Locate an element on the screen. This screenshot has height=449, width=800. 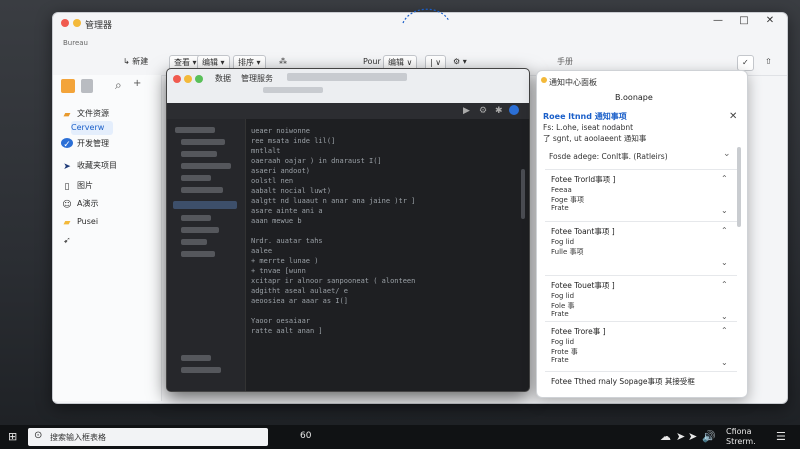
code-line: + merrte lunae ) is located at coordinates (285, 261).